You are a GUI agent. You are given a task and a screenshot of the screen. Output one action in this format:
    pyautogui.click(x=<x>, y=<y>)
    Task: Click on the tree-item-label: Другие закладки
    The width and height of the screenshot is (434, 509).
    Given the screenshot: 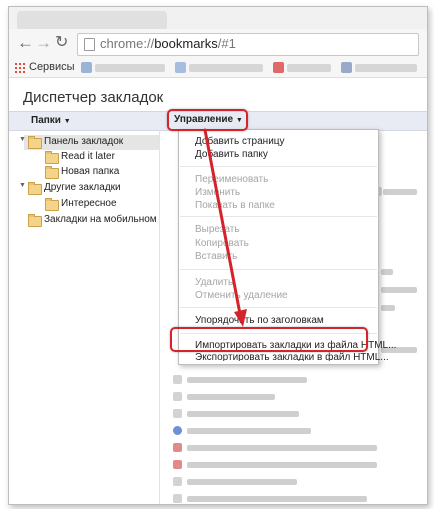 What is the action you would take?
    pyautogui.click(x=82, y=187)
    